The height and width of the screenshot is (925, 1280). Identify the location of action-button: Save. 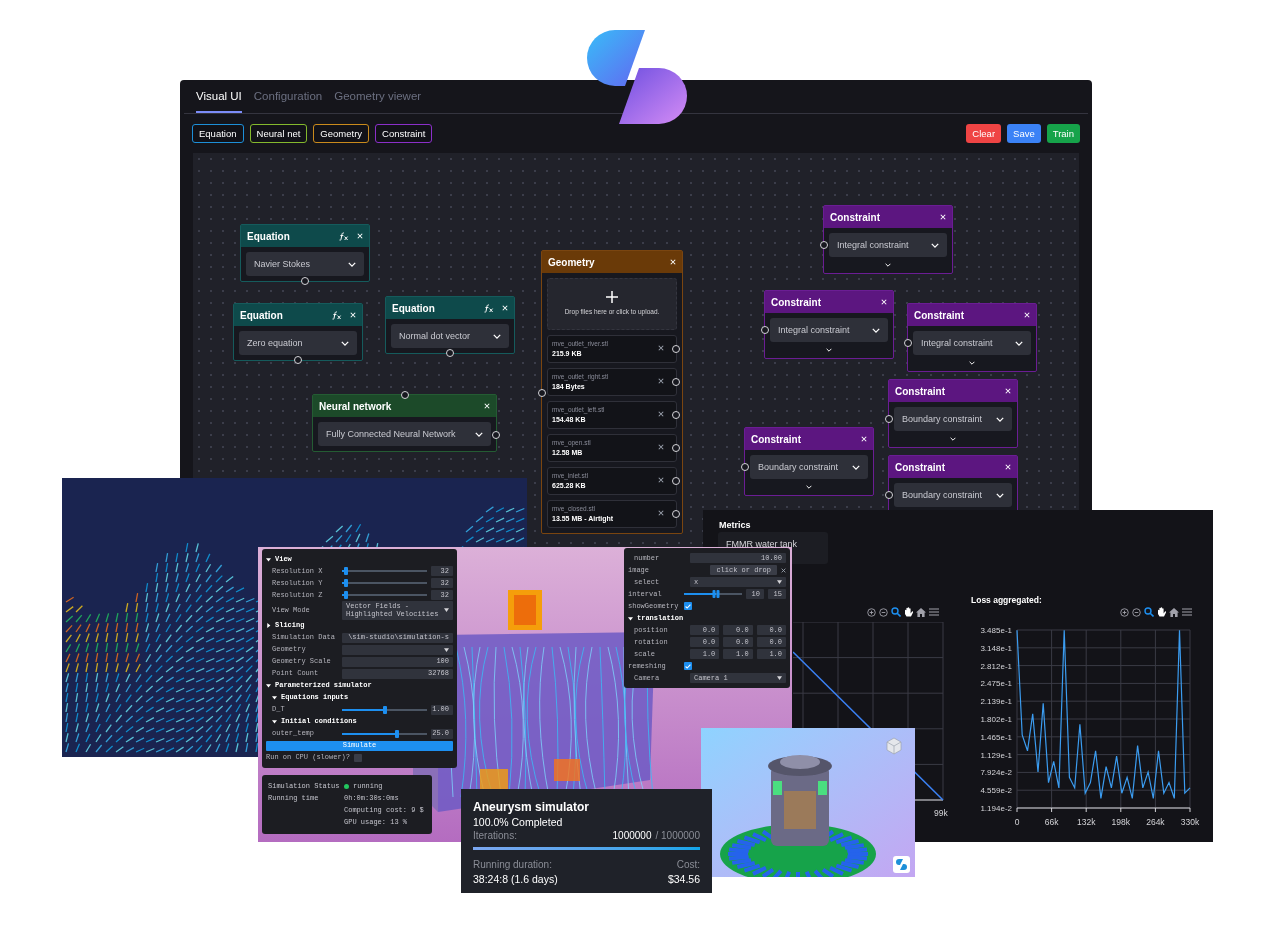
(1024, 134).